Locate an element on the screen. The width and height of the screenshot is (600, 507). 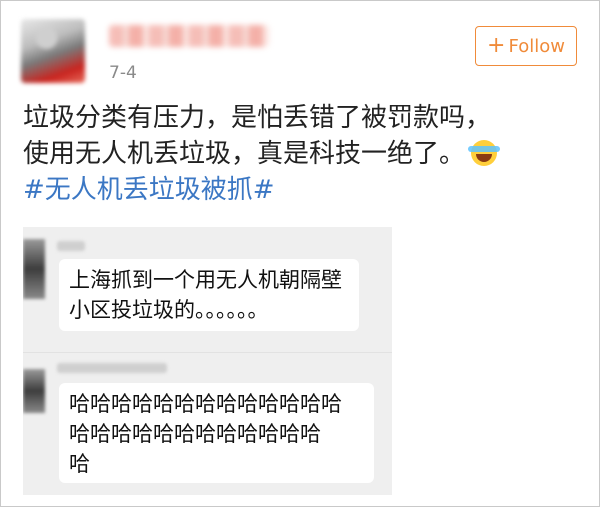
post-line-2-text: 使用无人机丢垃圾，真是科技一绝了。 is located at coordinates (244, 154).